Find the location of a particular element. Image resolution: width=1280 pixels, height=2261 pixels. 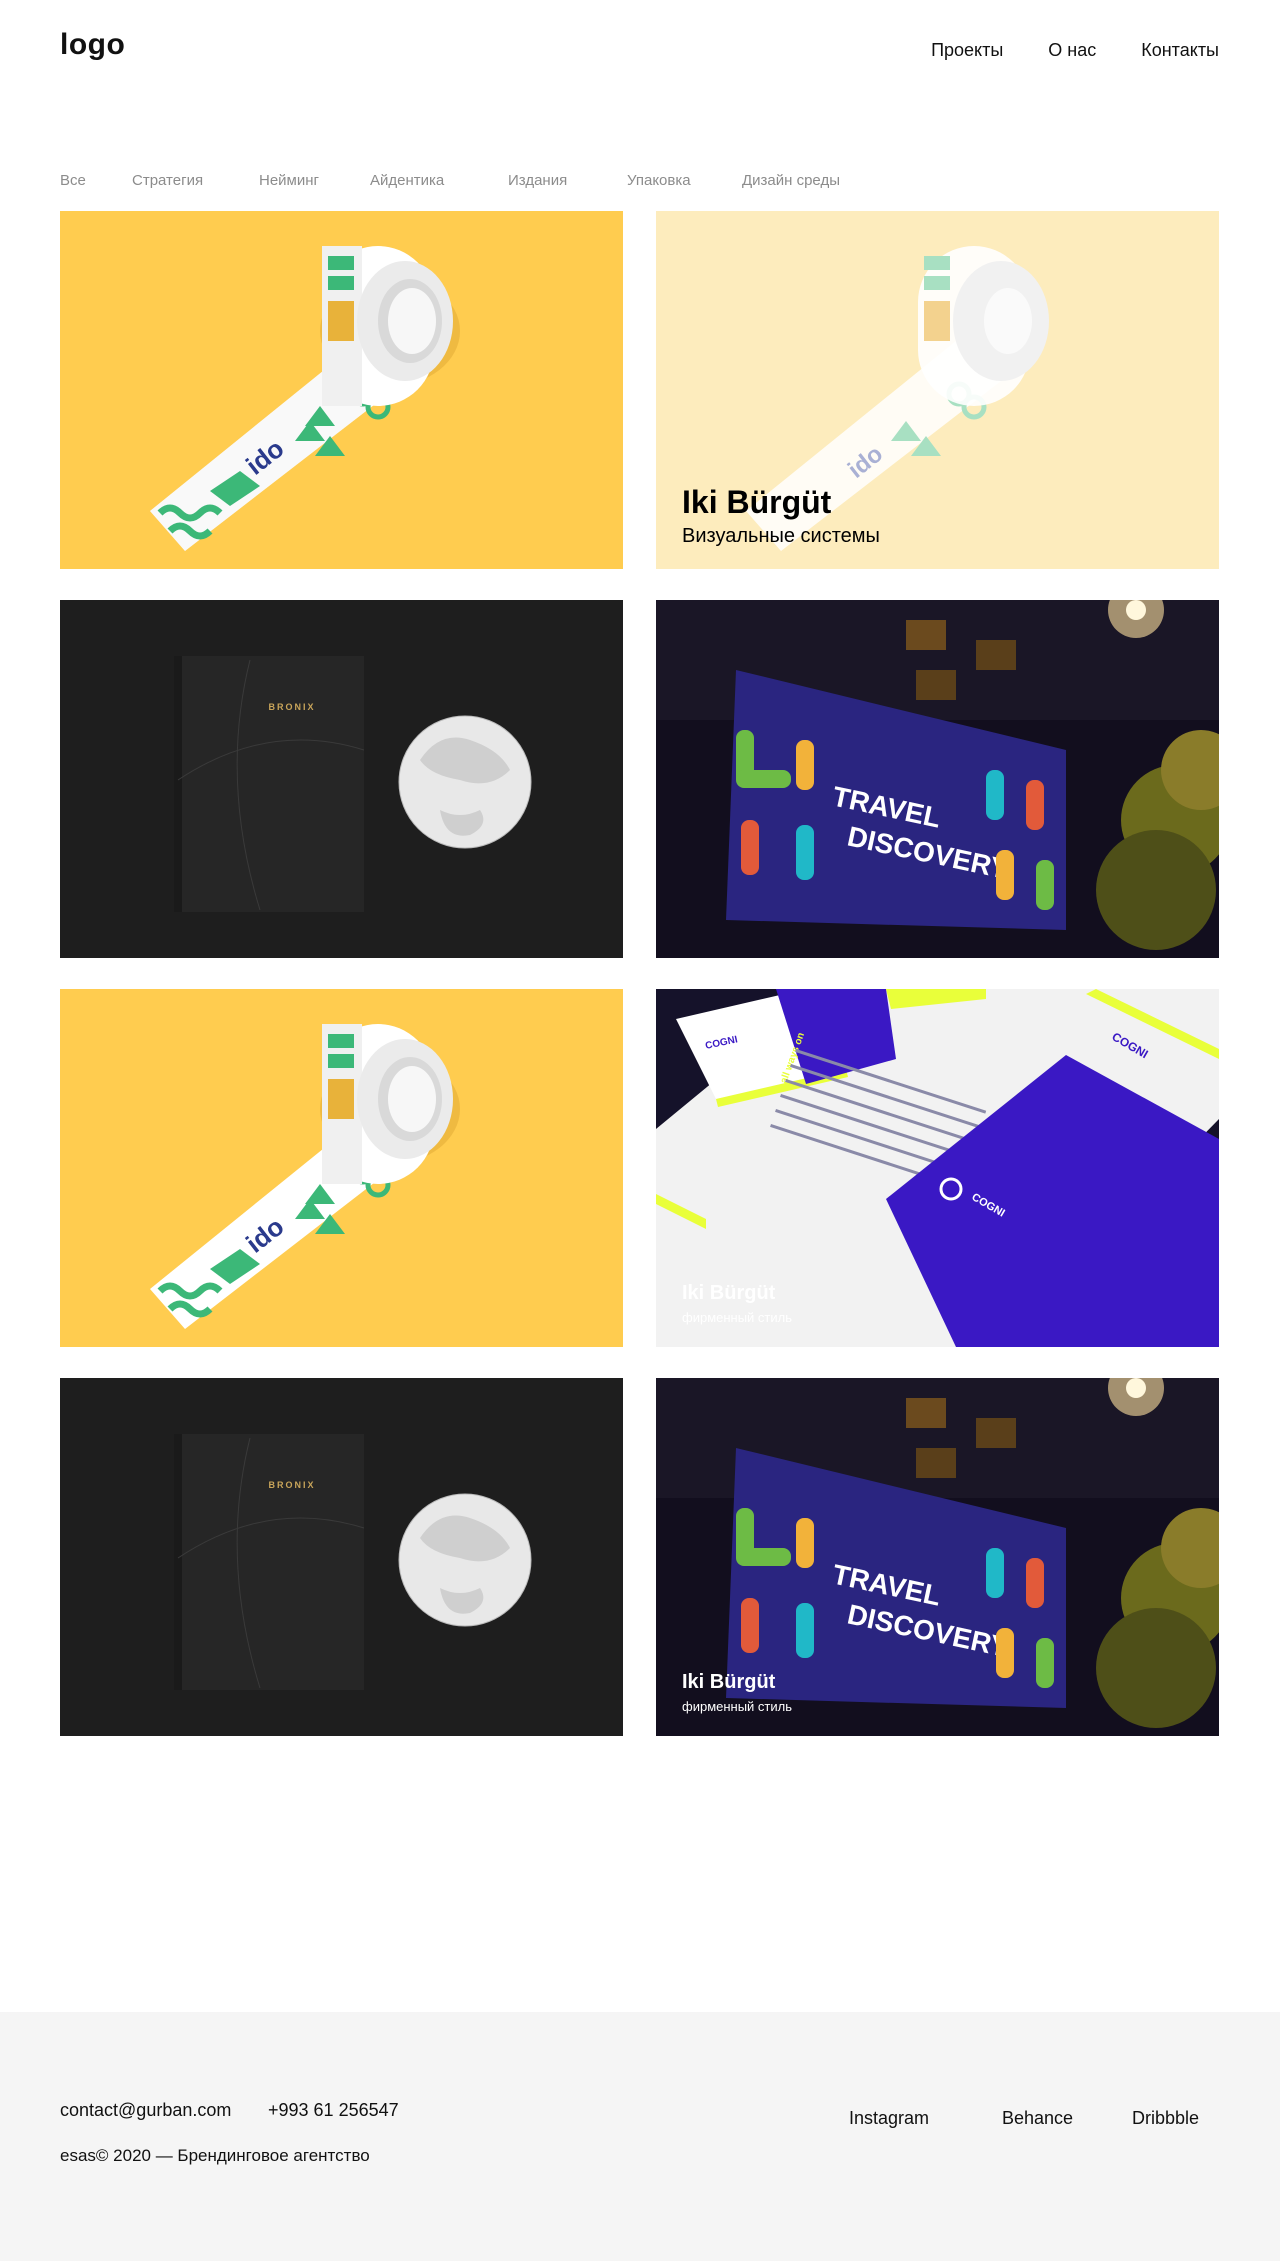

nav-contacts-link: Контакты is located at coordinates (1180, 50).